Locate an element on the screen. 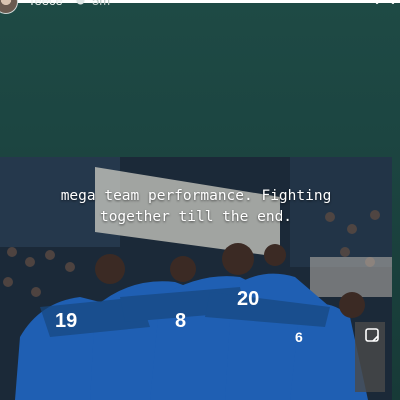 The width and height of the screenshot is (400, 400). timestamp: 5m is located at coordinates (101, 4).